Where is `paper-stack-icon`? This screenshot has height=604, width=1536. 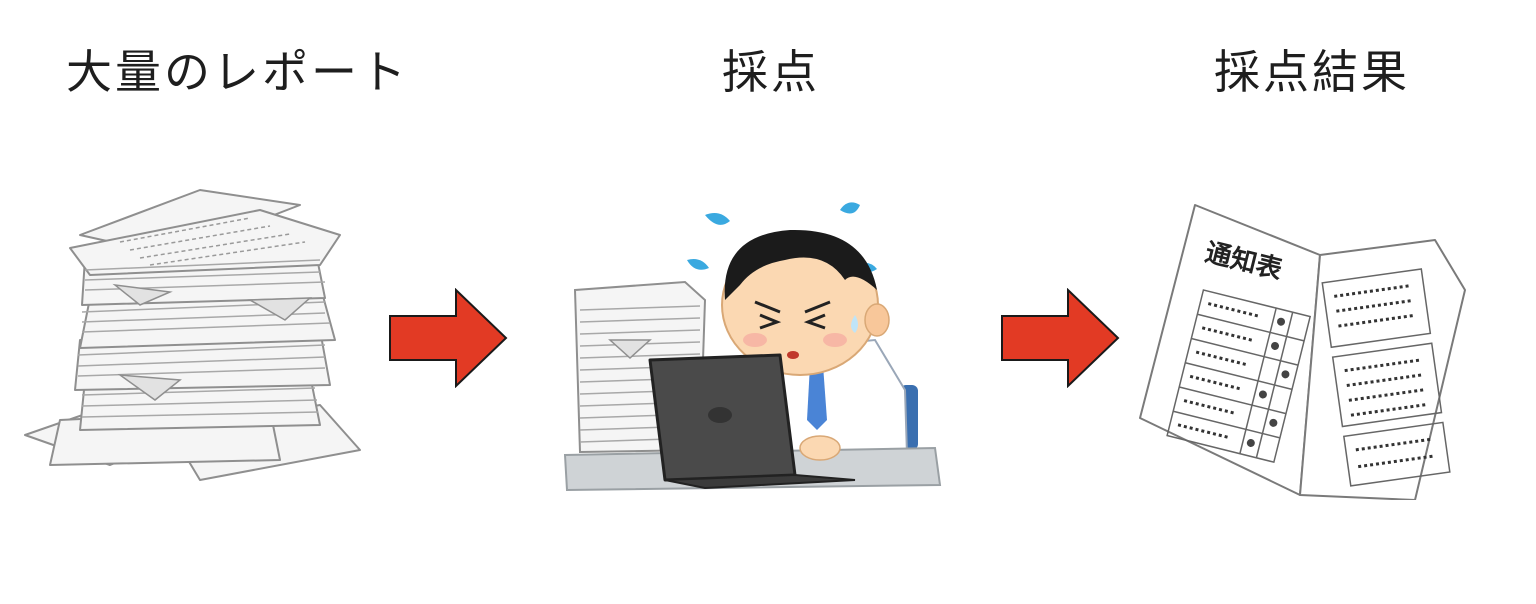
paper-stack-icon is located at coordinates (192, 335).